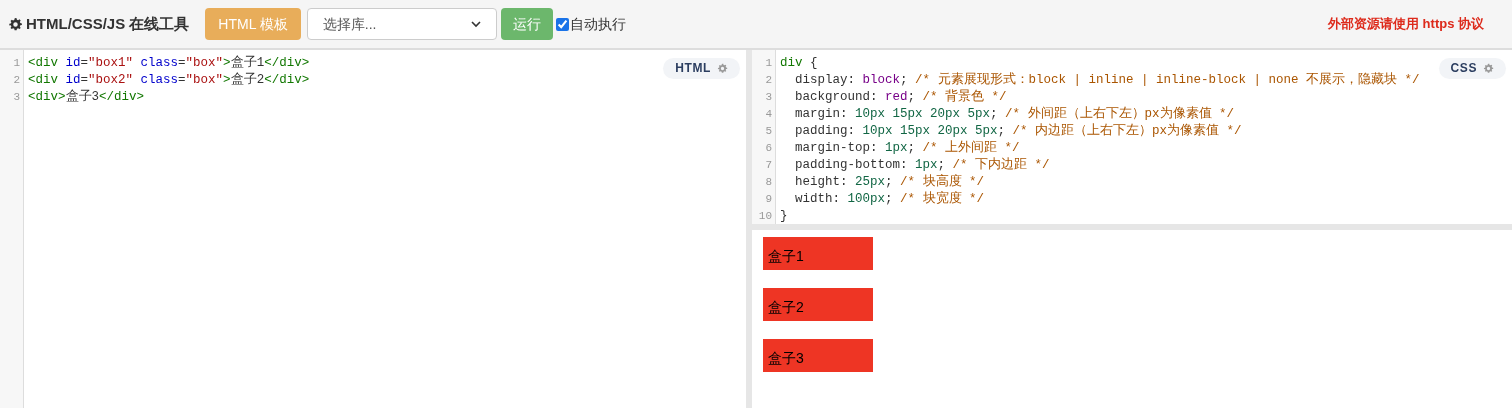 The height and width of the screenshot is (408, 1512). What do you see at coordinates (1018, 131) in the screenshot?
I see `code-line: padding: 10px 15px 20px 5px; /* 内边距（上右下左）px为像素值 */` at bounding box center [1018, 131].